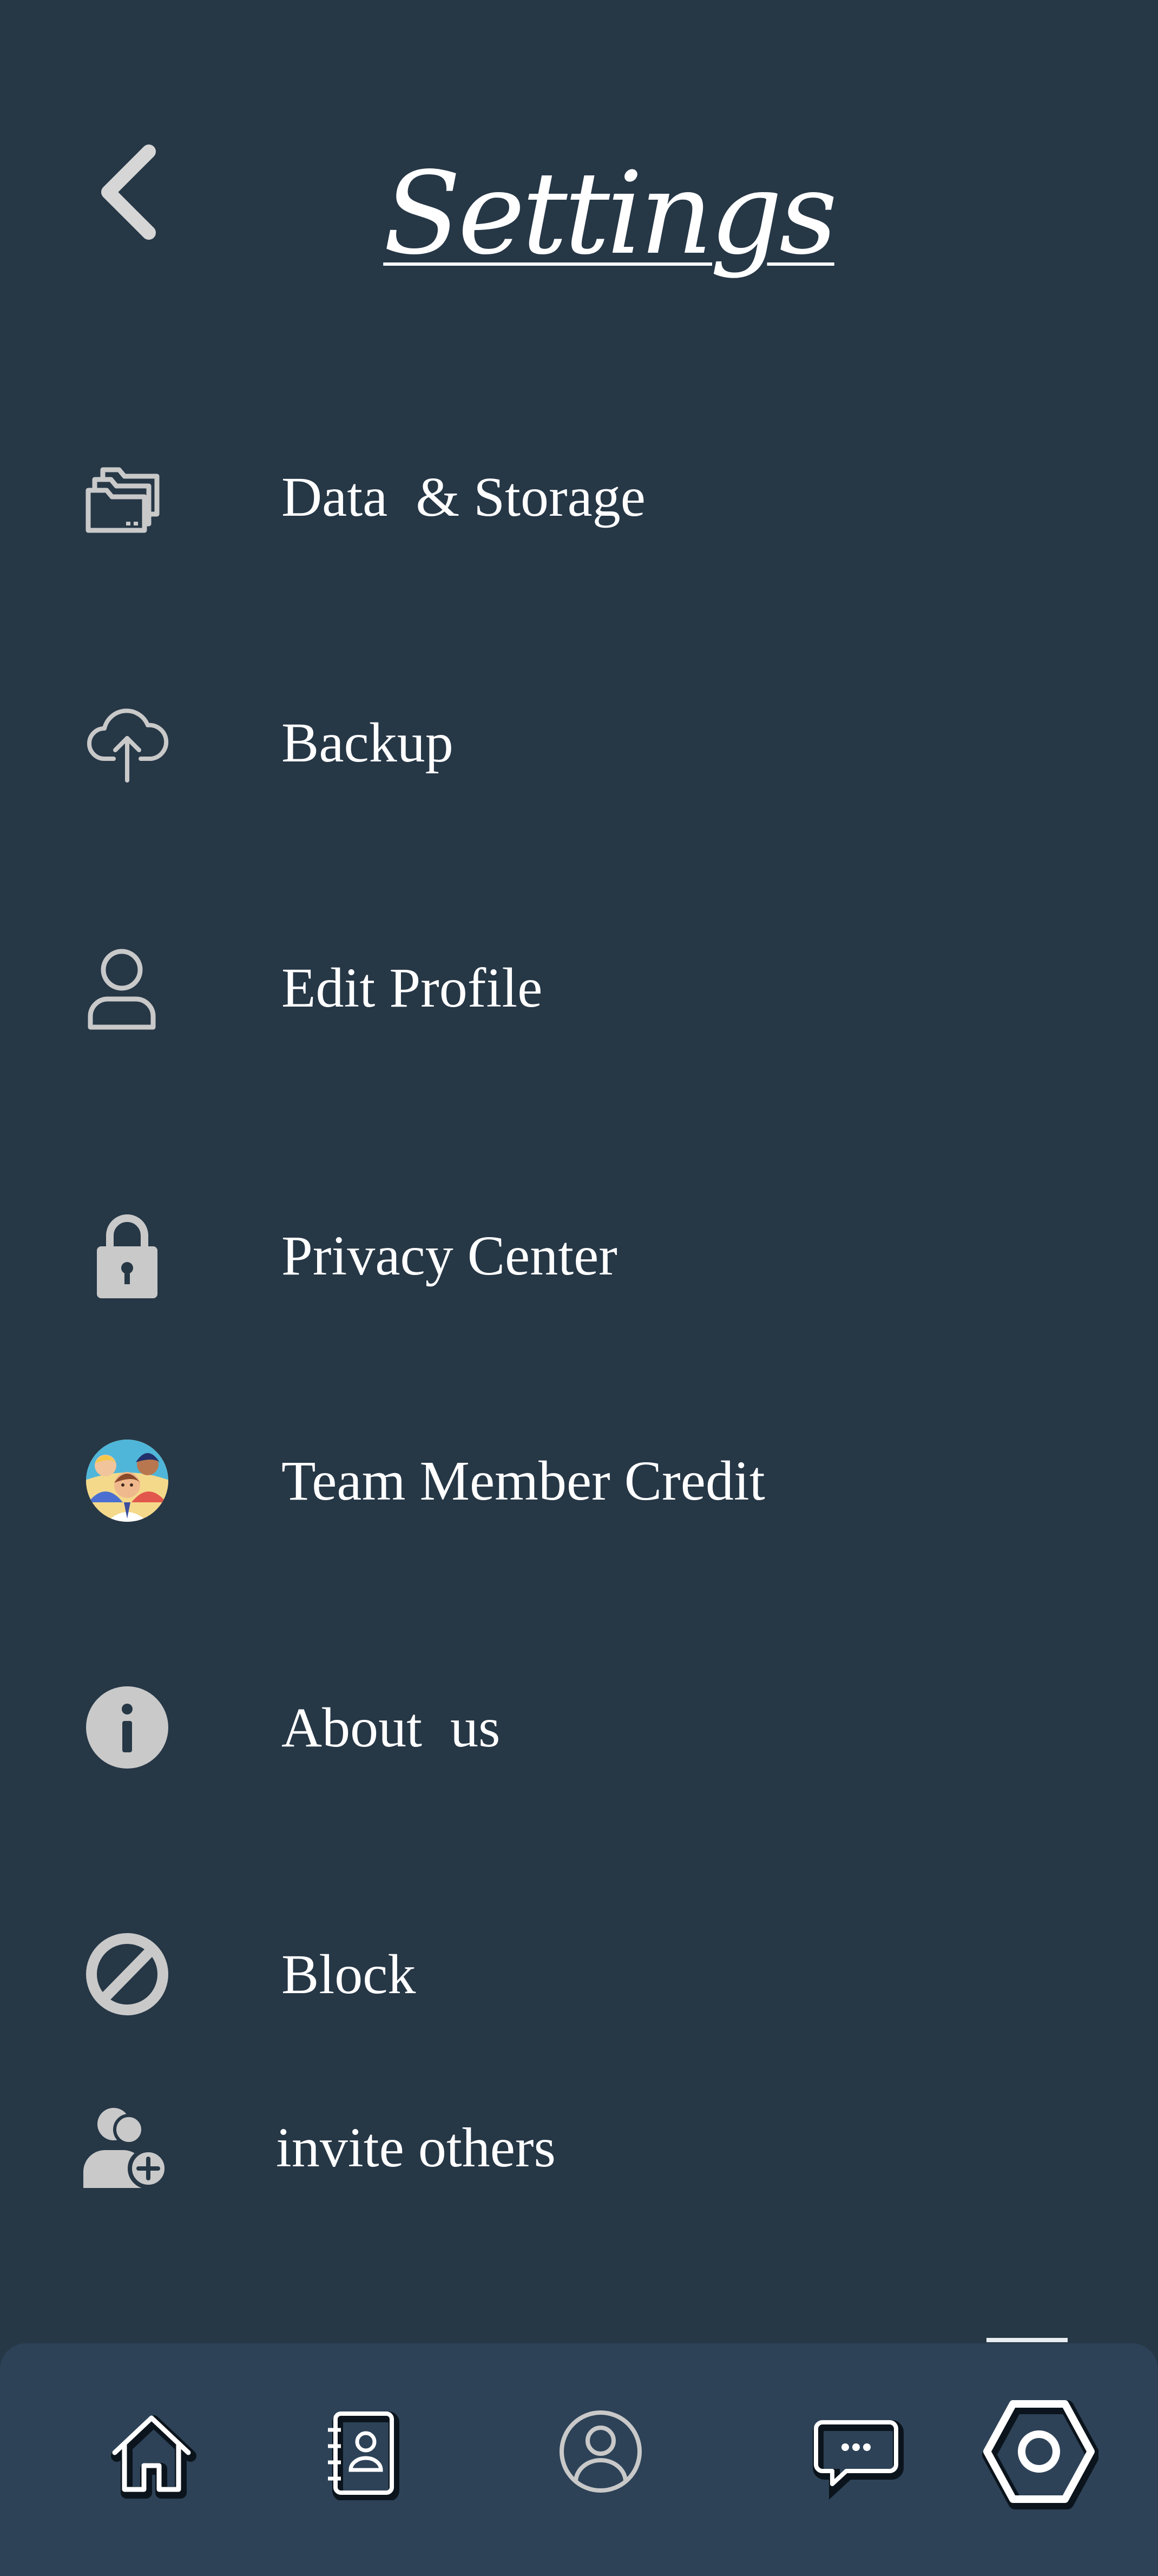 Image resolution: width=1158 pixels, height=2576 pixels. I want to click on active-tab-indicator, so click(1027, 2340).